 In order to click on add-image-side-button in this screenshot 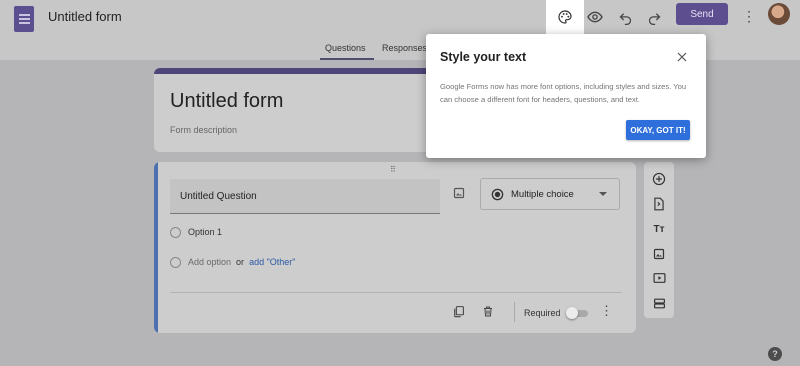, I will do `click(659, 254)`.